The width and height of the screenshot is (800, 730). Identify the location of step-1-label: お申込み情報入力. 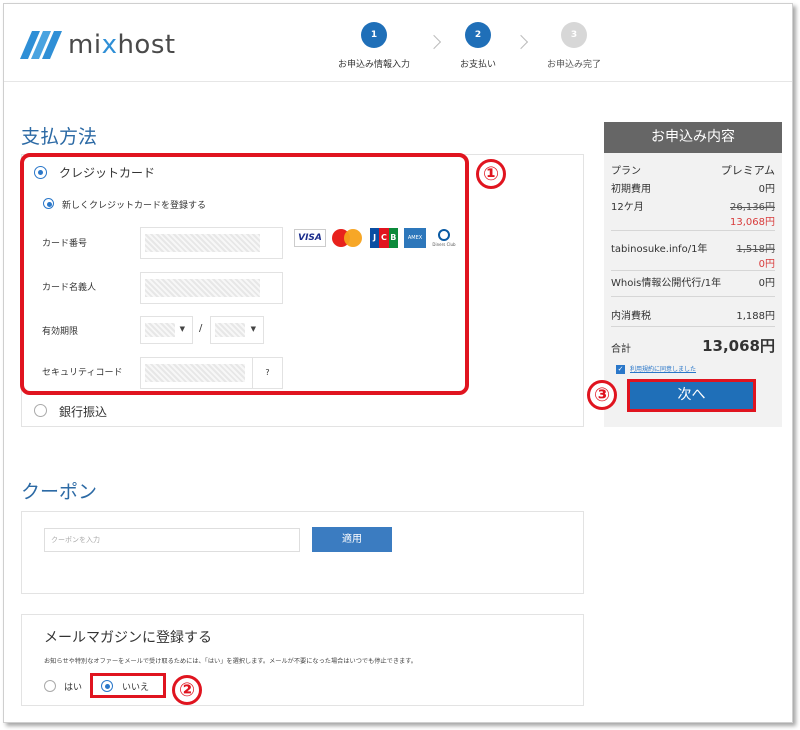
(374, 65).